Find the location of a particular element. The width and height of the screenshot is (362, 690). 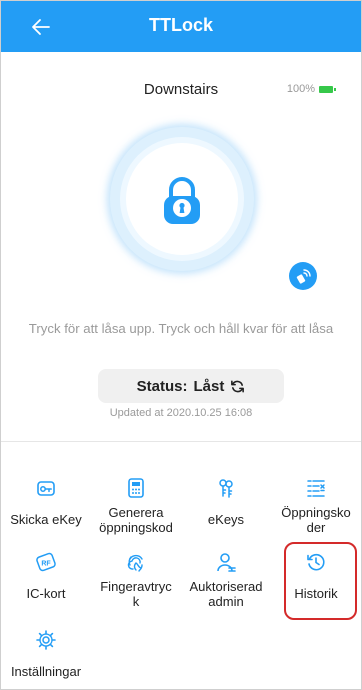

fingerprint-icon is located at coordinates (136, 562).